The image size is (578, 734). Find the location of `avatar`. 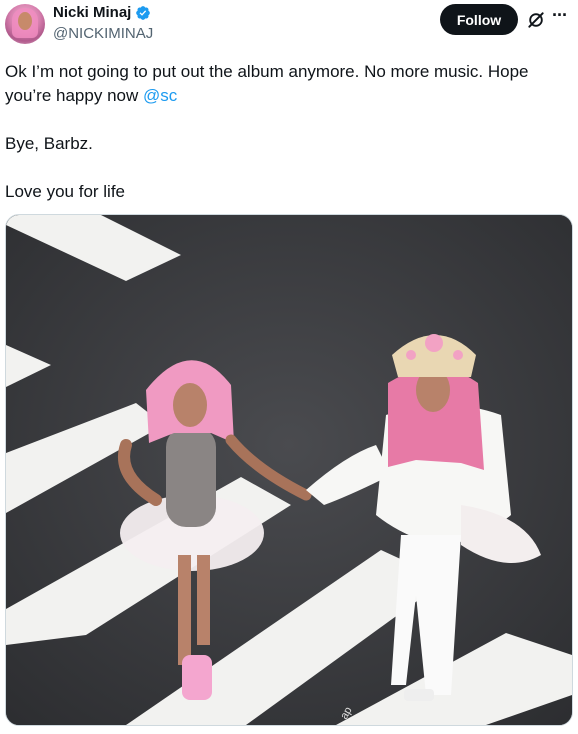

avatar is located at coordinates (25, 24).